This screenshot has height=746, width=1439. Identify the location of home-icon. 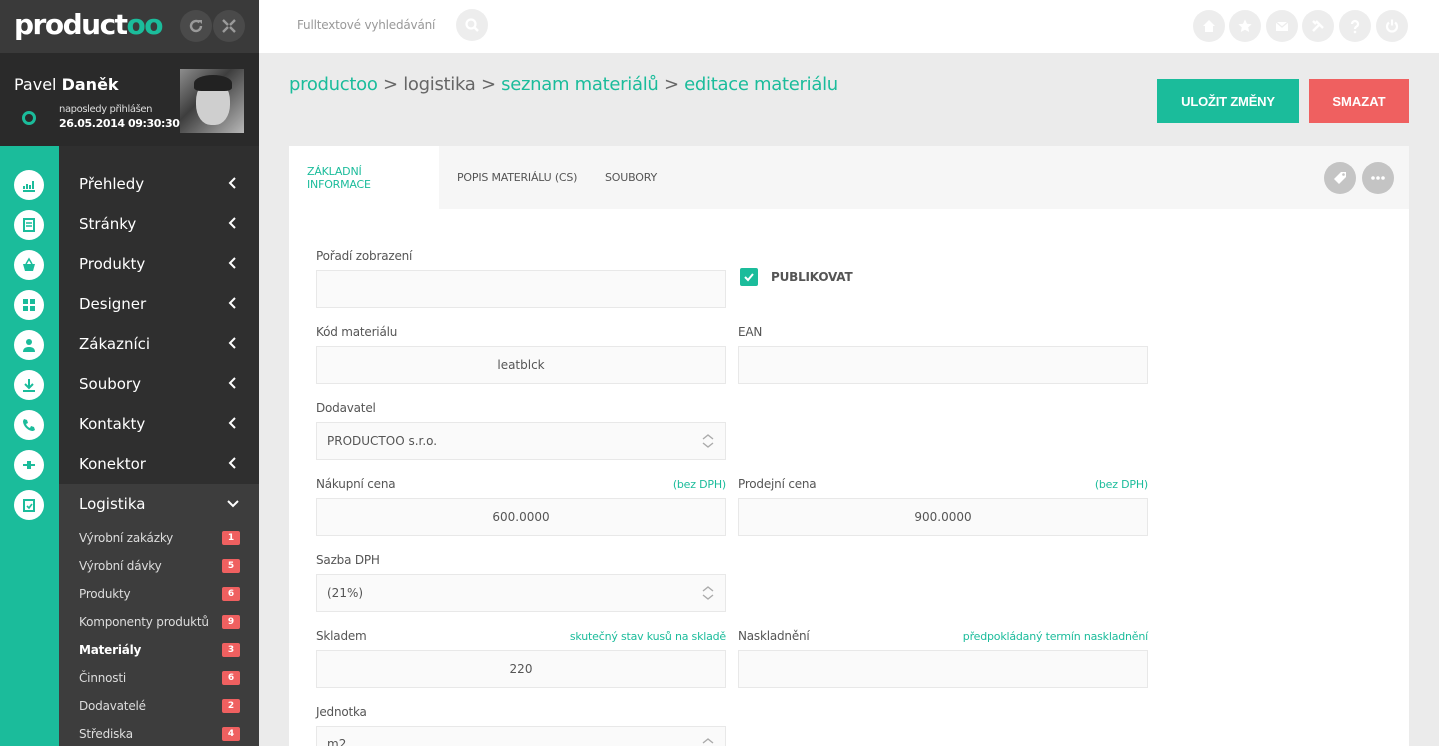
(1209, 26).